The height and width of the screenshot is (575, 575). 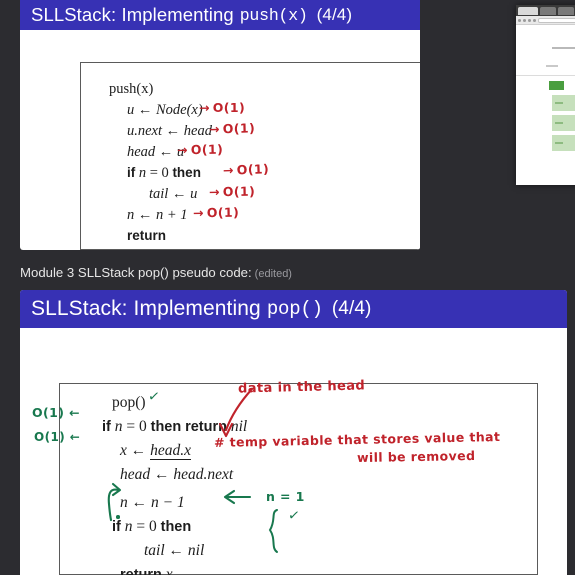 What do you see at coordinates (152, 502) in the screenshot?
I see `pop-line-4: n ← n − 1` at bounding box center [152, 502].